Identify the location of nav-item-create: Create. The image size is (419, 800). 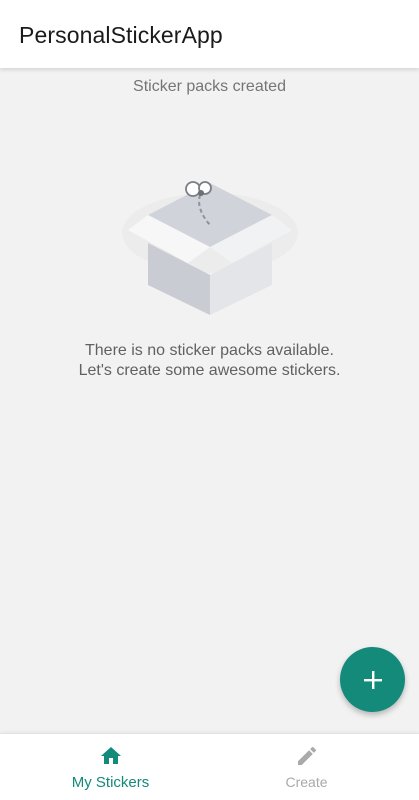
(306, 767).